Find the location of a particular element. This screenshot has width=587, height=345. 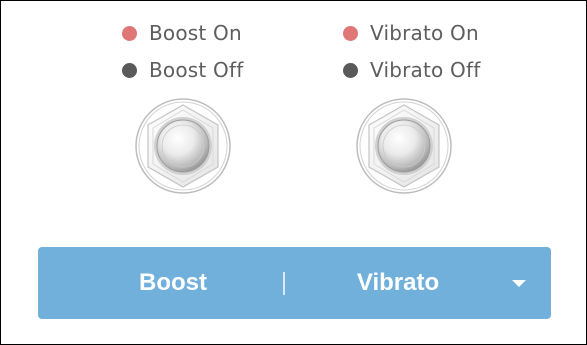

boost-select-button: Boost is located at coordinates (173, 283).